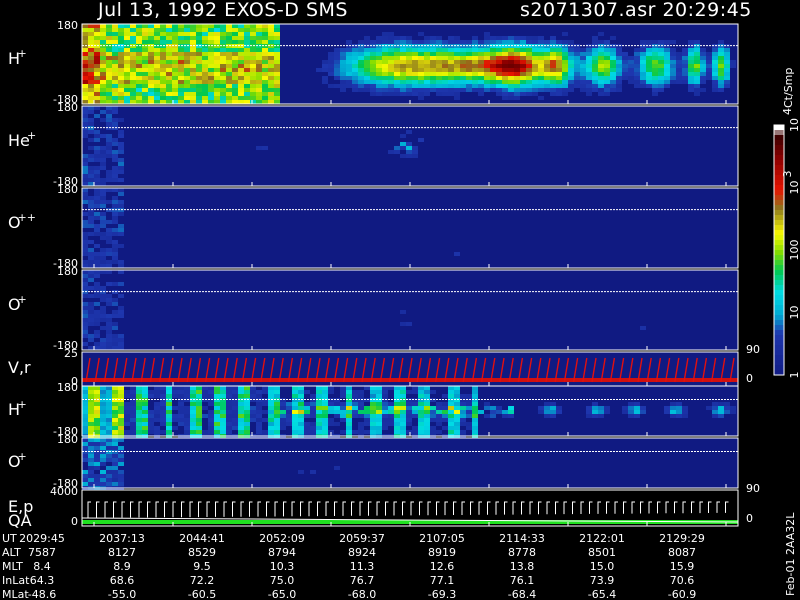  What do you see at coordinates (794, 313) in the screenshot?
I see `colorbar-tick-label: 10` at bounding box center [794, 313].